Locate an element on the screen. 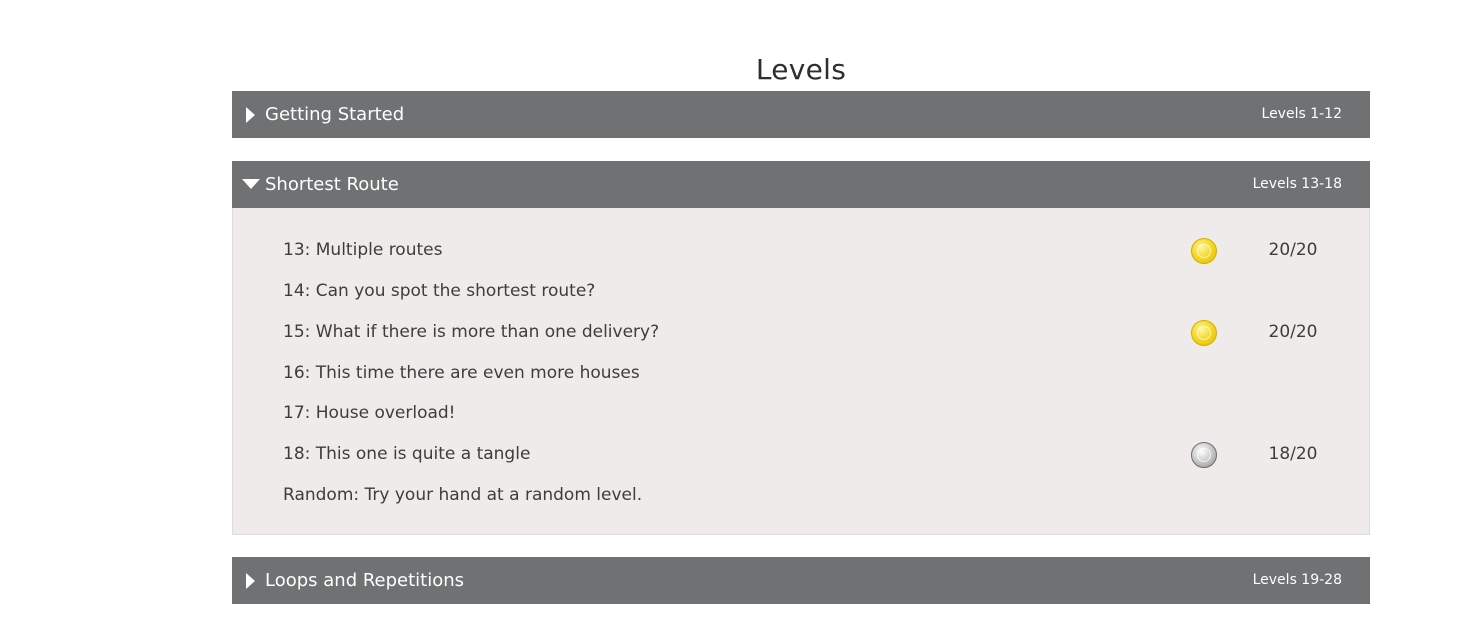 This screenshot has height=620, width=1459. section-range: Levels 13-18 is located at coordinates (1297, 184).